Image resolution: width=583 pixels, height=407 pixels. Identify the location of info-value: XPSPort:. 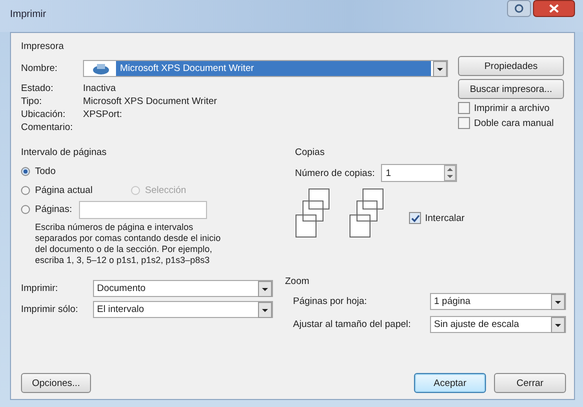
(102, 114).